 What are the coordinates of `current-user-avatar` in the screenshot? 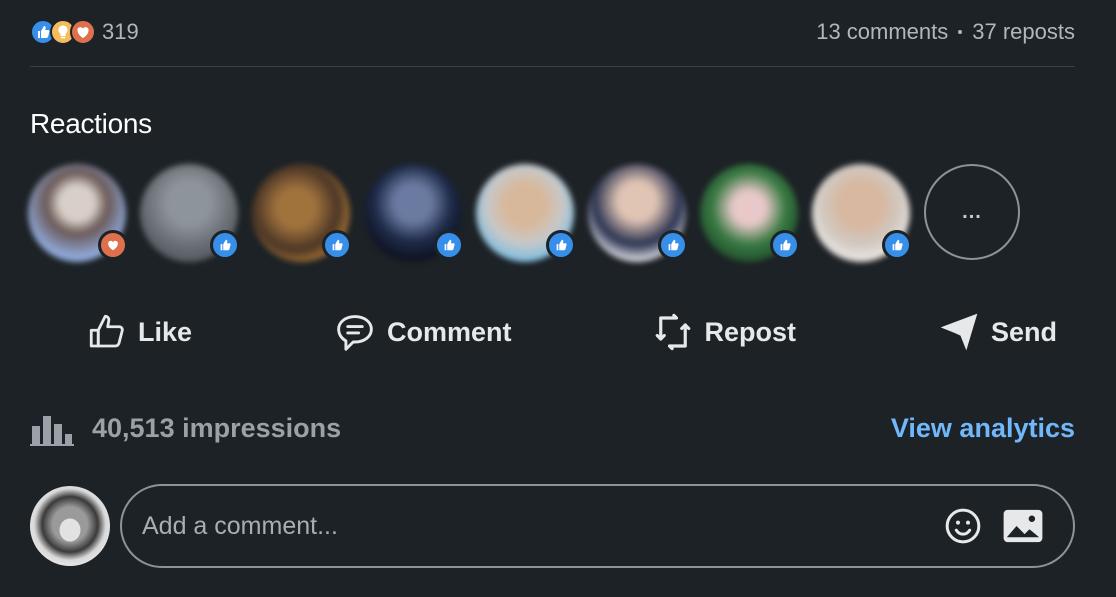 It's located at (70, 526).